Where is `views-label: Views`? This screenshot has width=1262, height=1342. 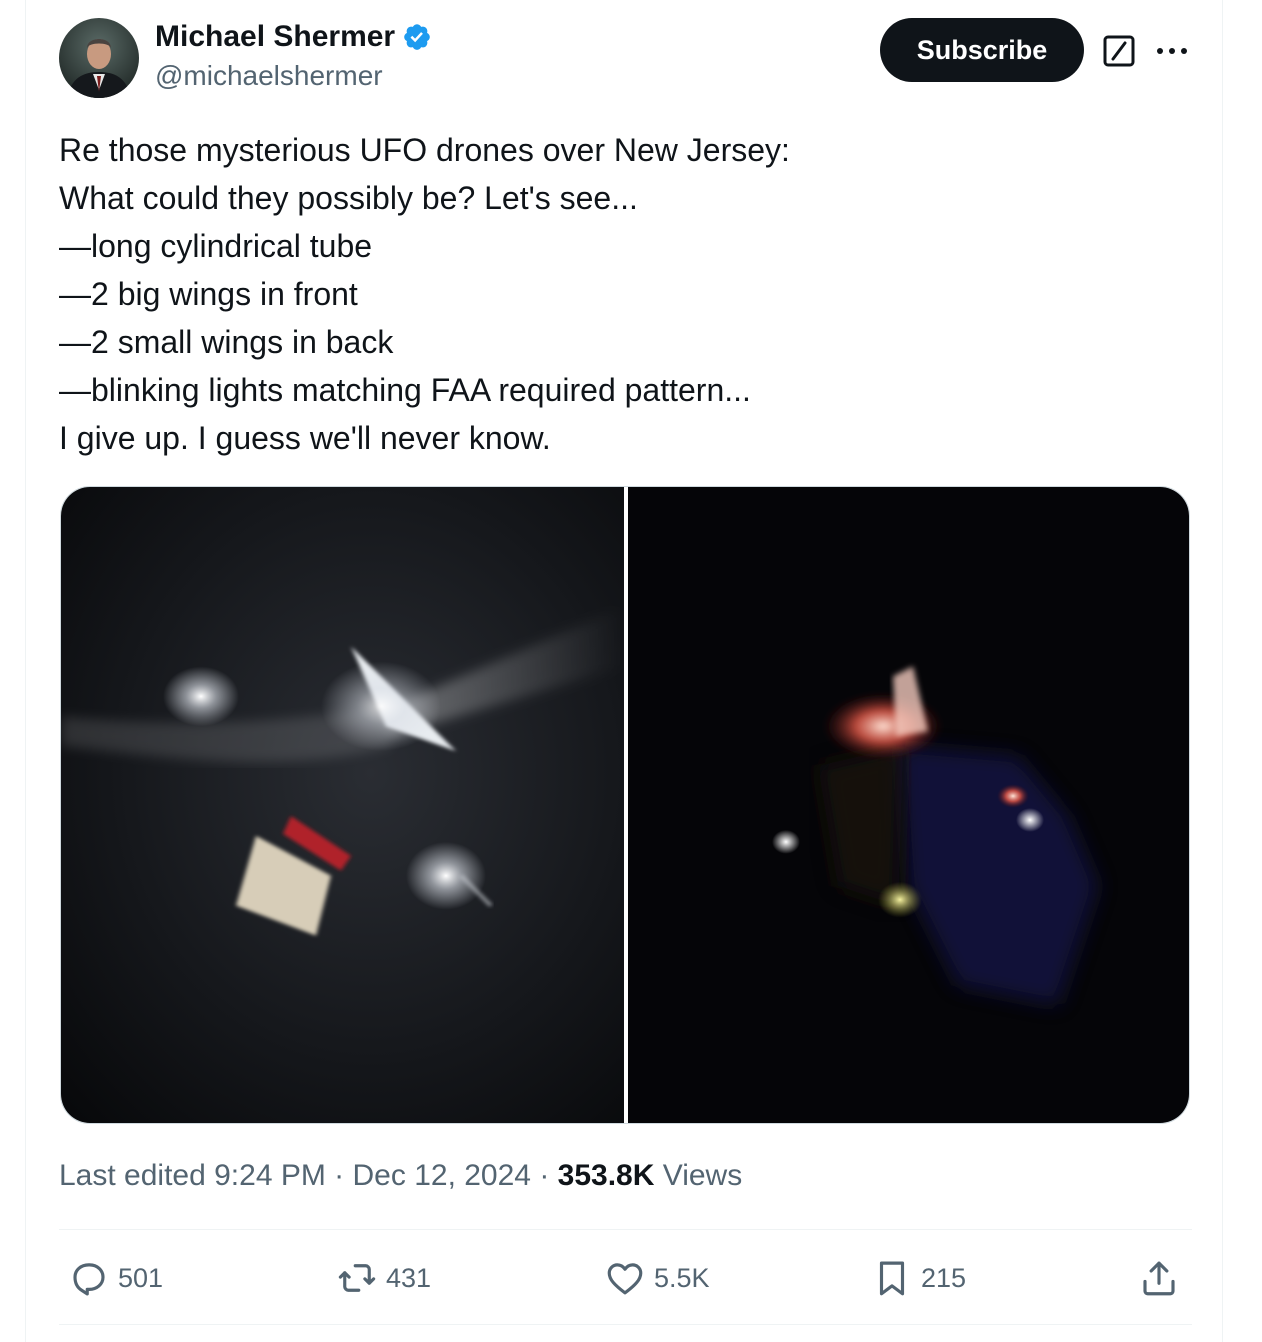 views-label: Views is located at coordinates (698, 1175).